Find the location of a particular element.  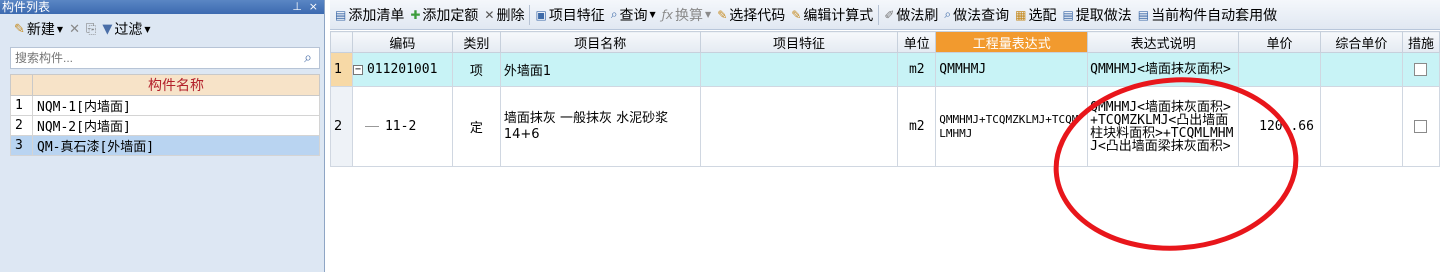

extract-method-button: ▤ 提取做法 is located at coordinates (1096, 15).